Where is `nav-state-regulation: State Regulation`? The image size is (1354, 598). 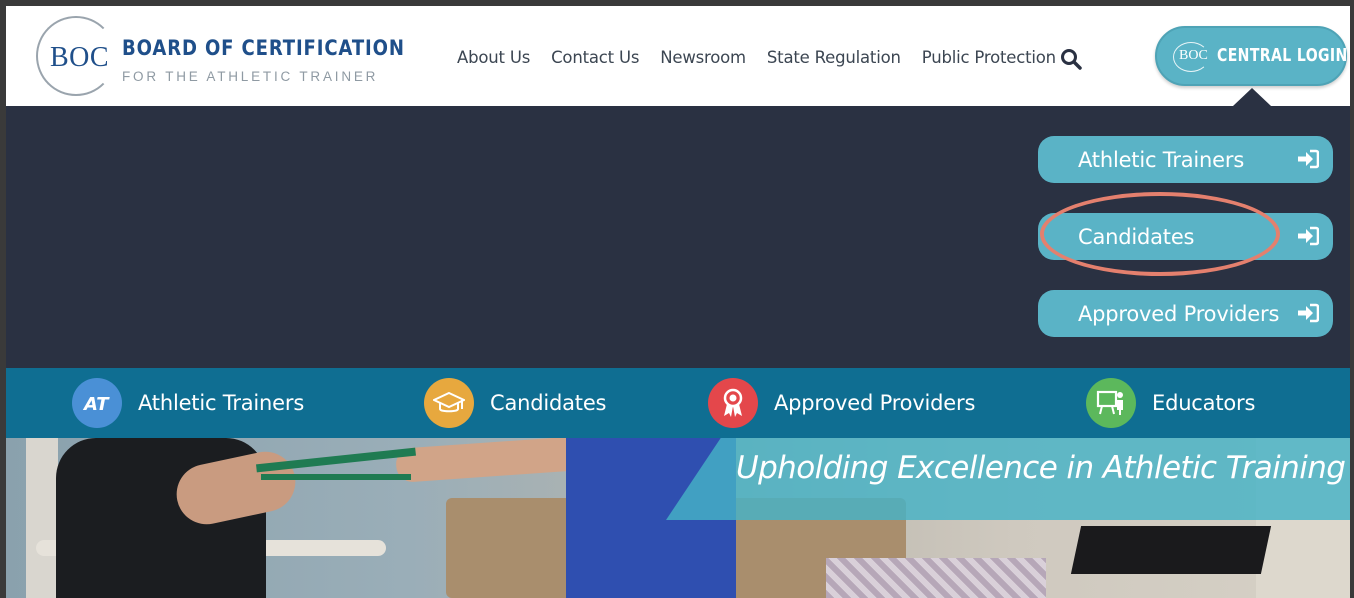
nav-state-regulation: State Regulation is located at coordinates (834, 57).